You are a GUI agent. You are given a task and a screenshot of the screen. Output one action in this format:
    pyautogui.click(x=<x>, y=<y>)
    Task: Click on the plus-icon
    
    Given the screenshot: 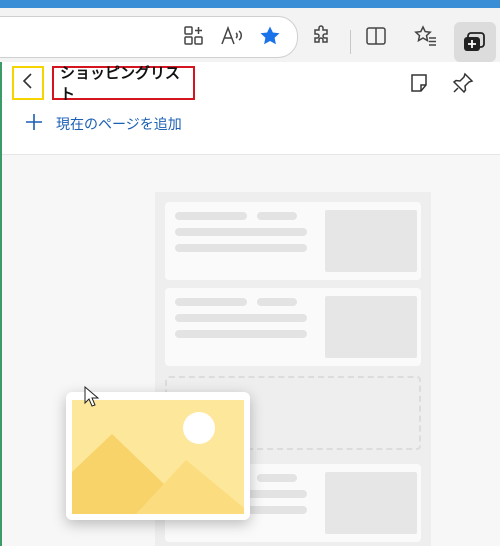 What is the action you would take?
    pyautogui.click(x=34, y=124)
    